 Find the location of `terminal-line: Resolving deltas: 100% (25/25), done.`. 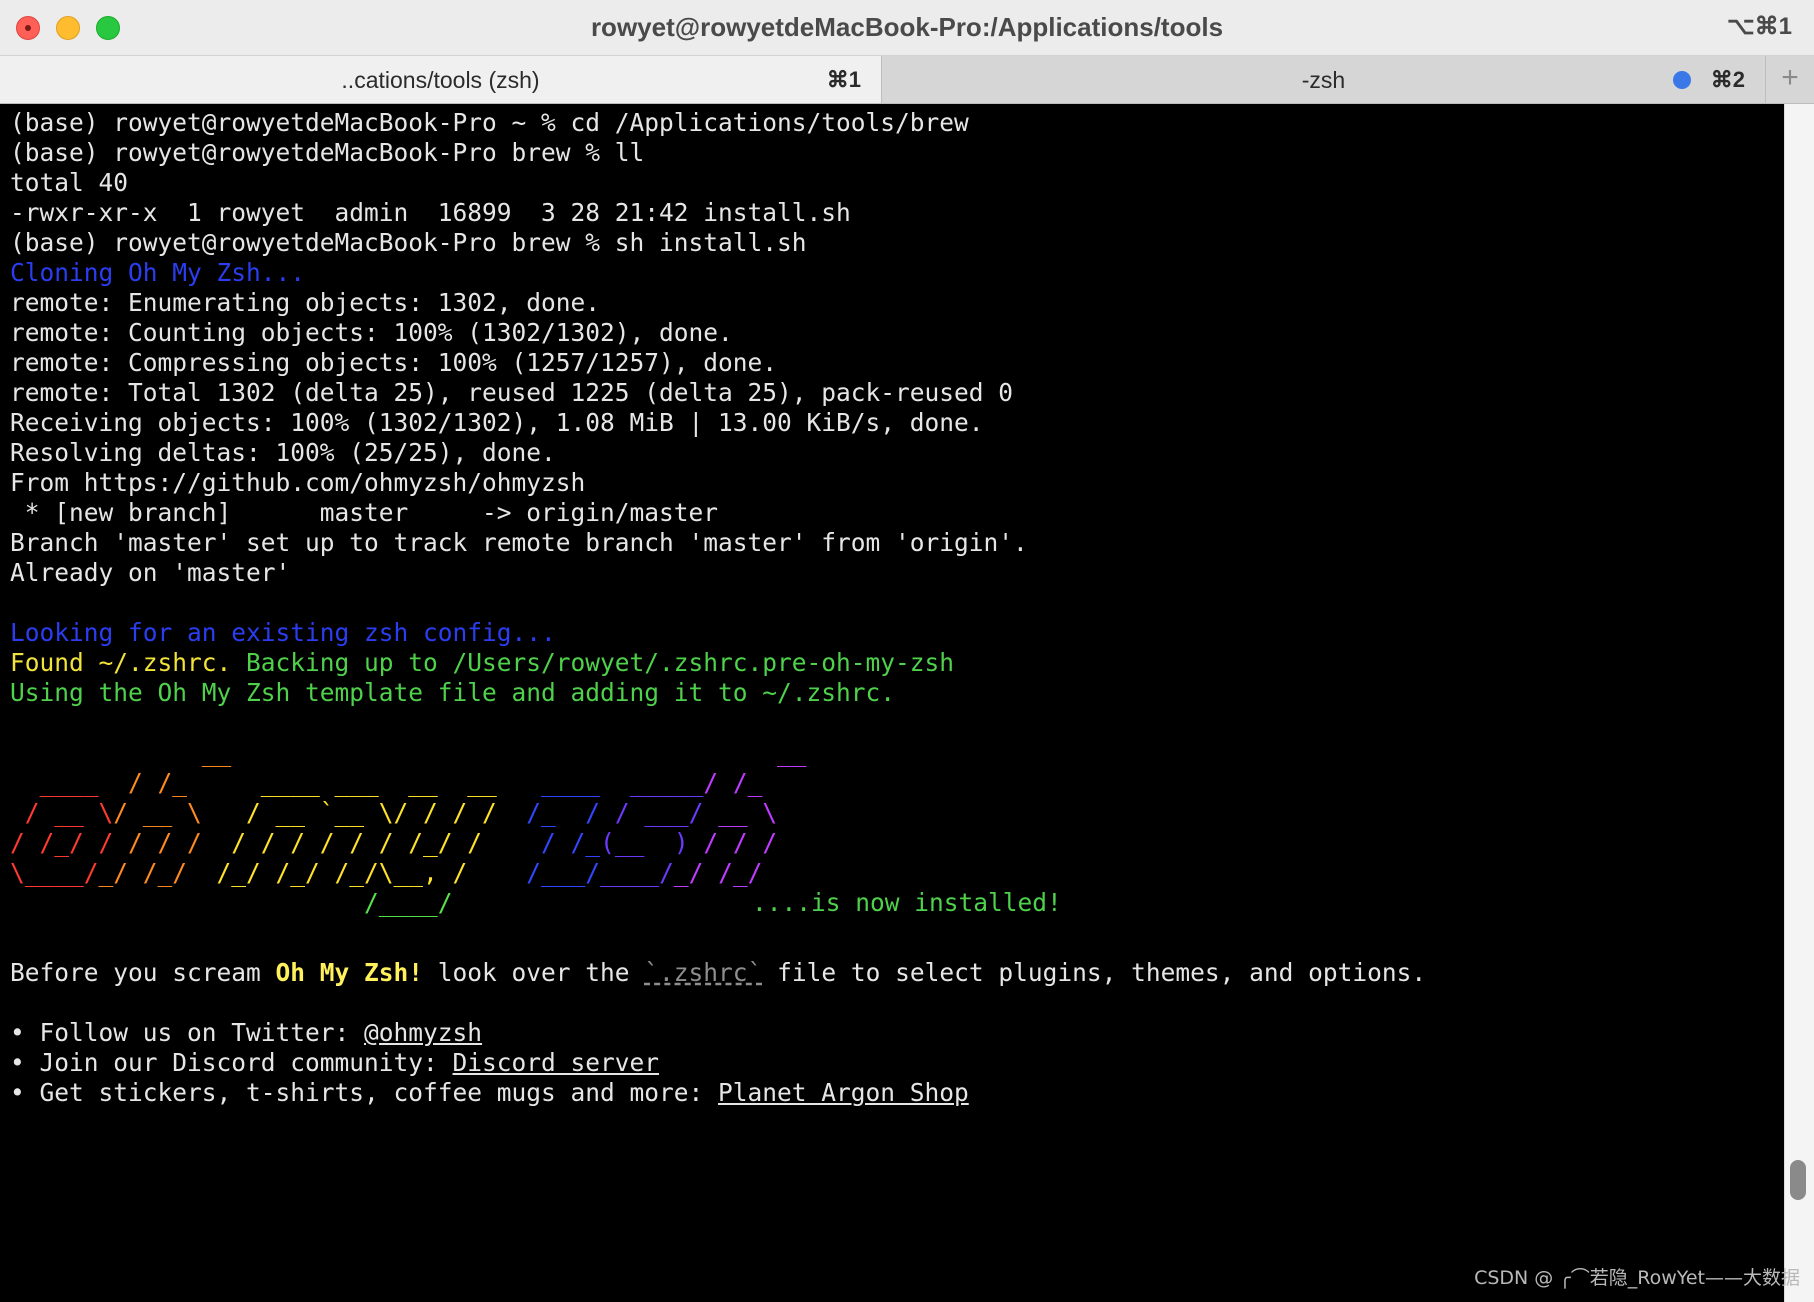

terminal-line: Resolving deltas: 100% (25/25), done. is located at coordinates (283, 452).